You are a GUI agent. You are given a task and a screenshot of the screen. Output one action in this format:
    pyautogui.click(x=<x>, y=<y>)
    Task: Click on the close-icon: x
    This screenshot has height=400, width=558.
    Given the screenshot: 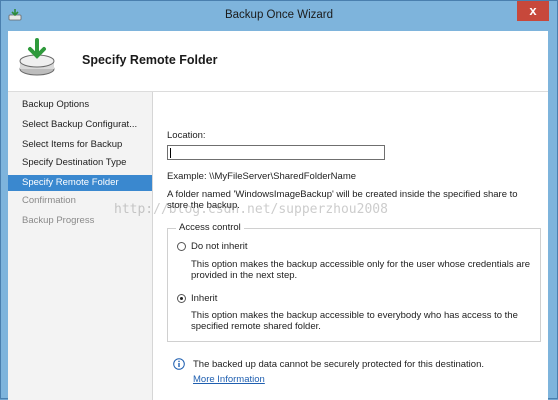 What is the action you would take?
    pyautogui.click(x=533, y=10)
    